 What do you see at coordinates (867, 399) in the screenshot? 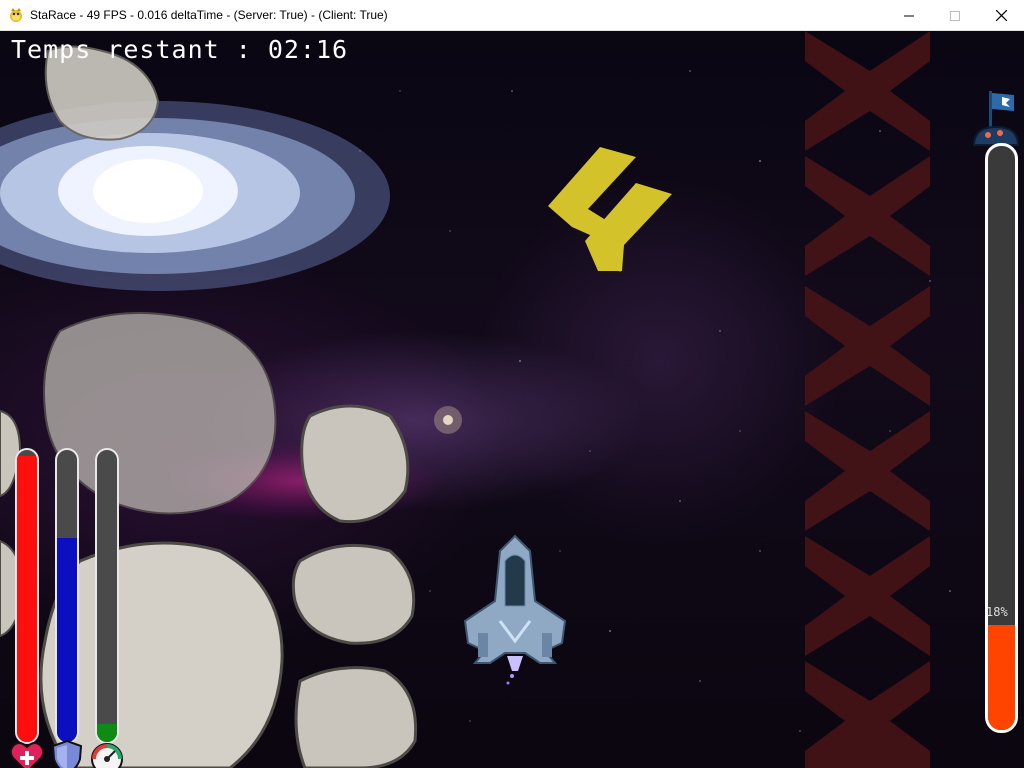
I see `track-edge-markers` at bounding box center [867, 399].